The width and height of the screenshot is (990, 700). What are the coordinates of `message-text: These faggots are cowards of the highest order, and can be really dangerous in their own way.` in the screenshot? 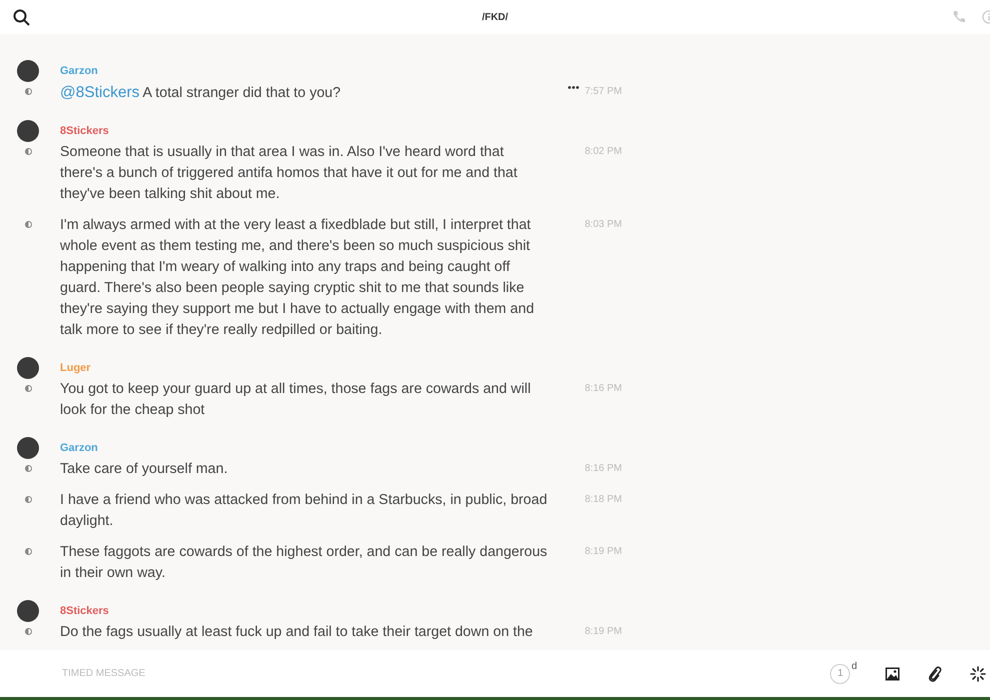 It's located at (304, 563).